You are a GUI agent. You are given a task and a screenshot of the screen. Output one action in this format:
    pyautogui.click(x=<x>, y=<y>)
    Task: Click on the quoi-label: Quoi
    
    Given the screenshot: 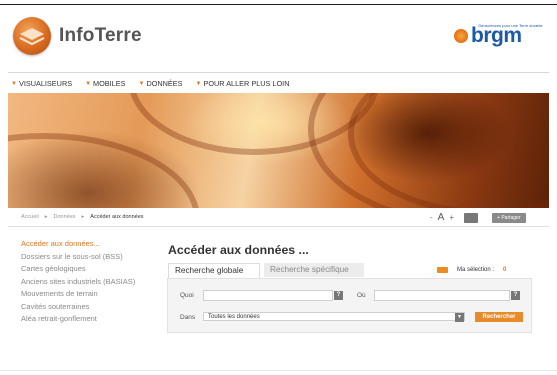 What is the action you would take?
    pyautogui.click(x=187, y=295)
    